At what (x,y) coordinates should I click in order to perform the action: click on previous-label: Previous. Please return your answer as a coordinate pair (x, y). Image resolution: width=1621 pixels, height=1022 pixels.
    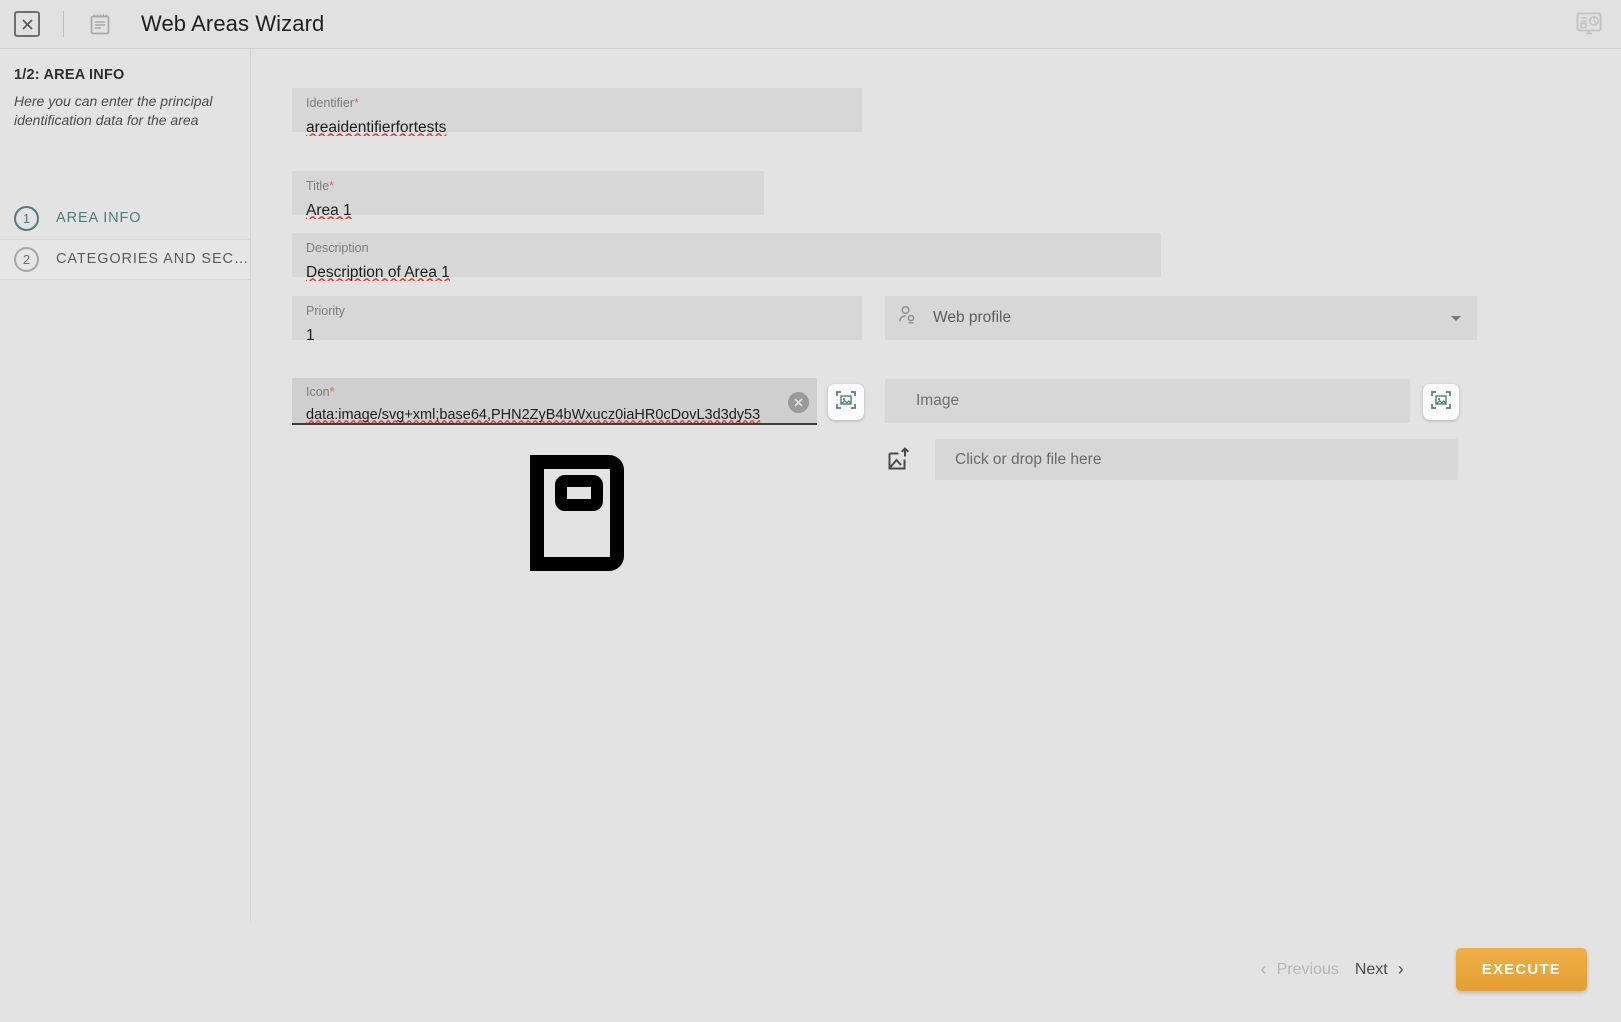
    Looking at the image, I should click on (1307, 969).